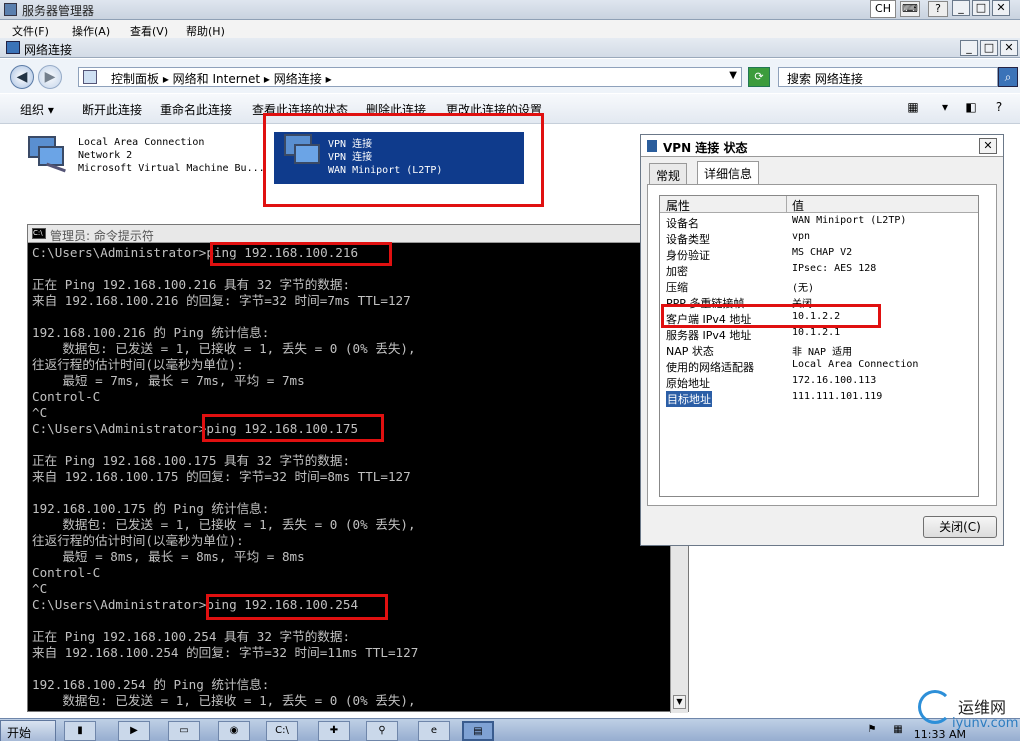  I want to click on tray-icon-2: ▦, so click(898, 731).